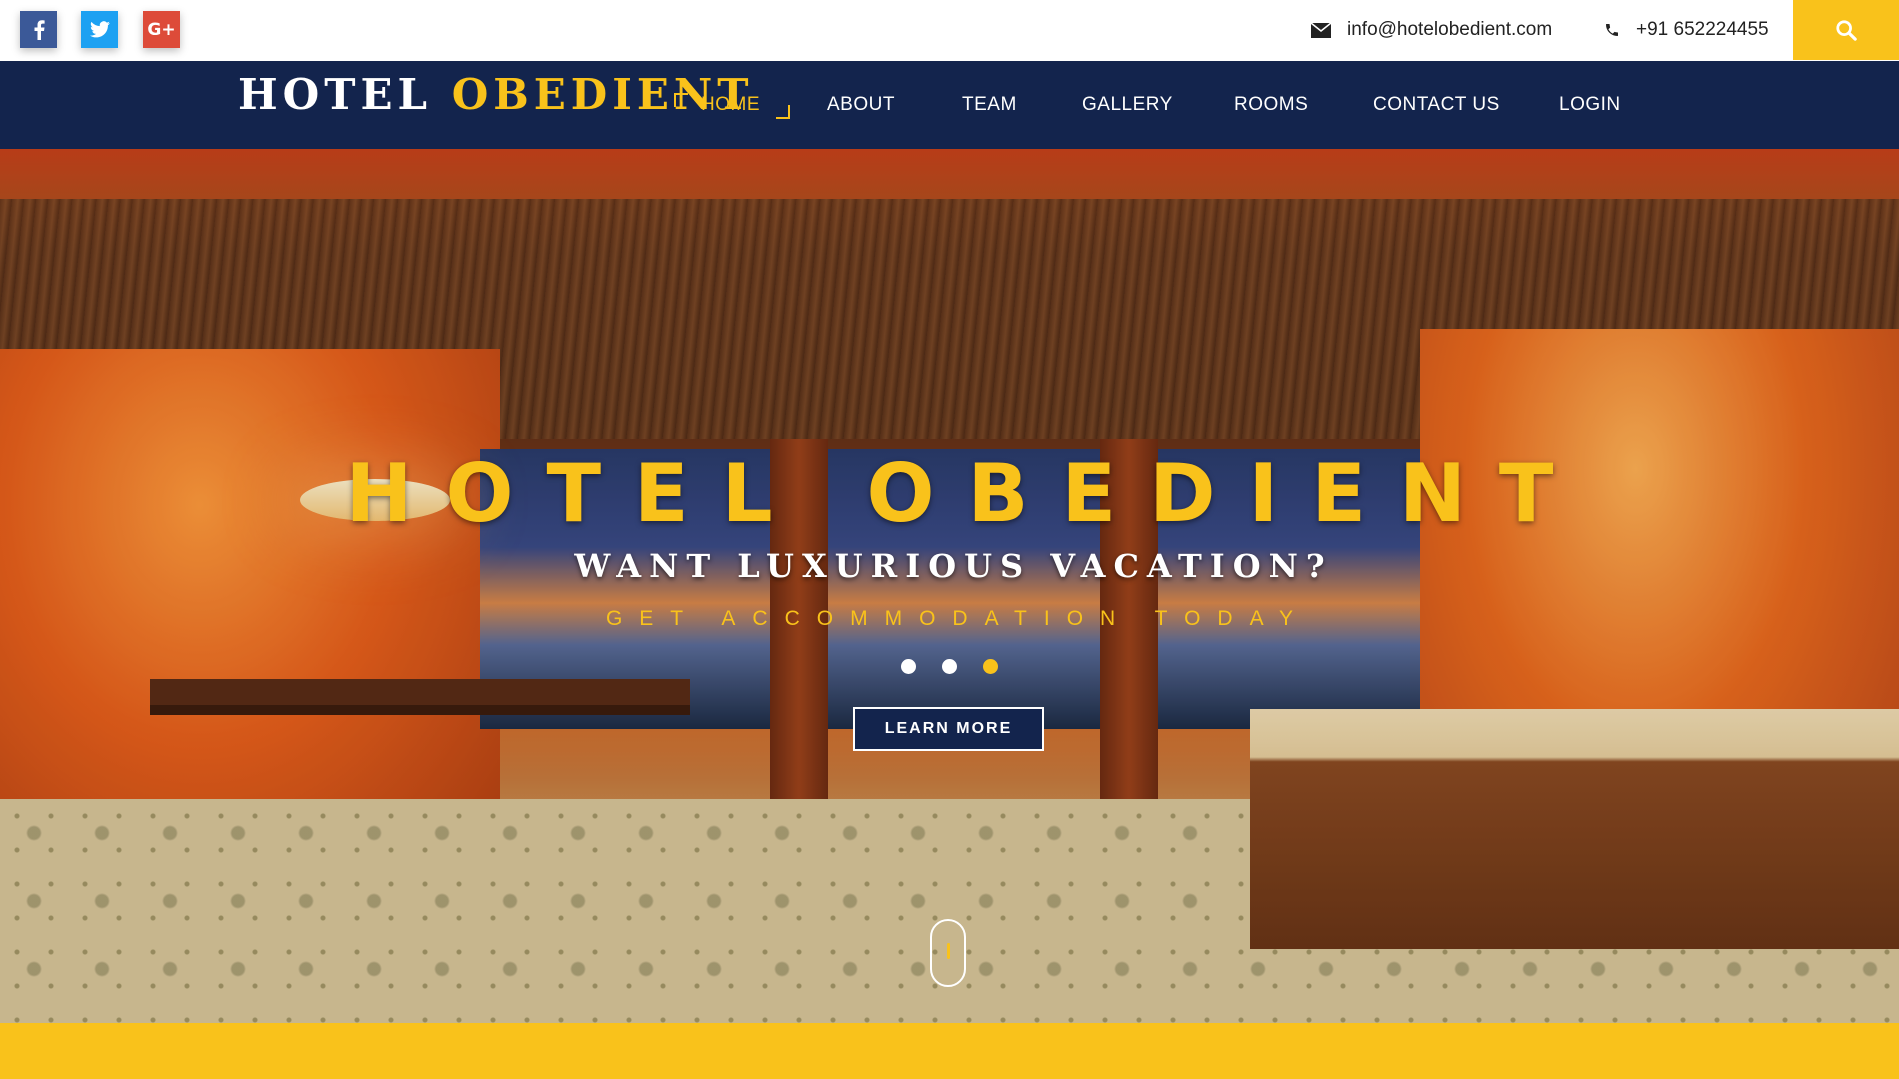  Describe the element at coordinates (949, 30) in the screenshot. I see `top-bar: G+ info@hotelobedient.com +91 652224455` at that location.